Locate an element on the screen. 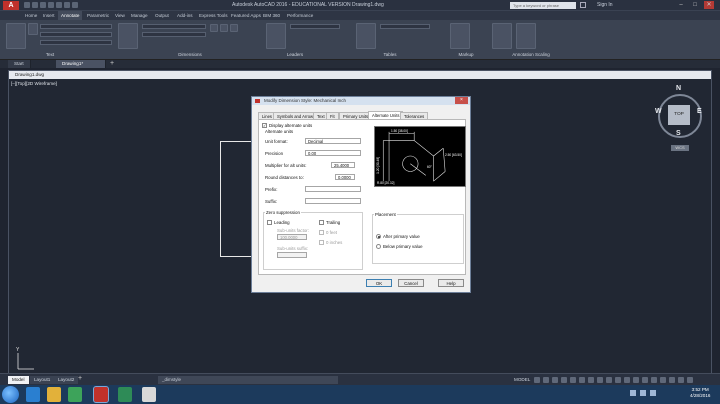  command-line: _dimstyle is located at coordinates (248, 380).